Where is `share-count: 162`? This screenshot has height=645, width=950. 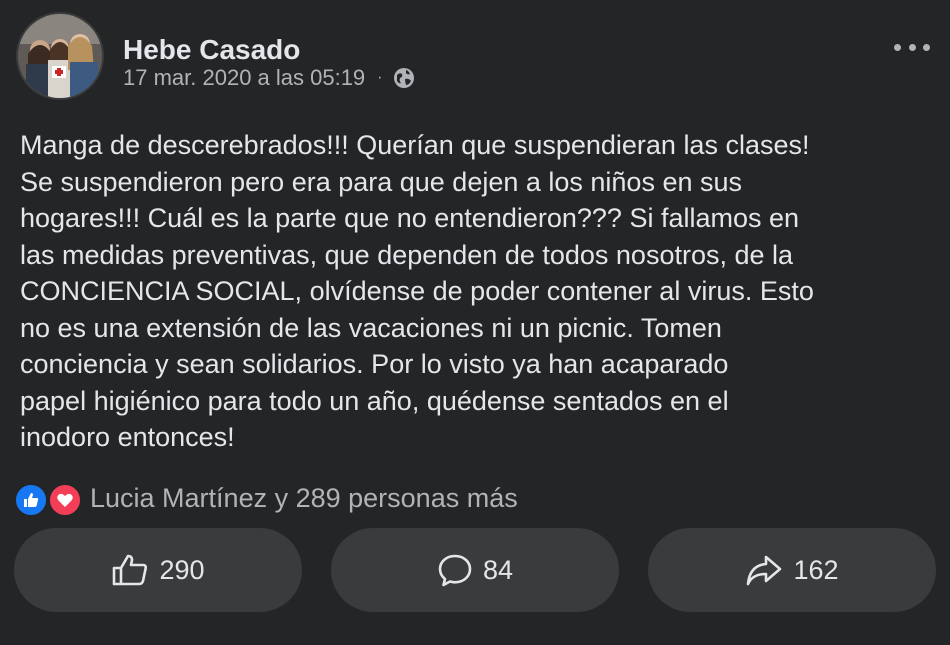 share-count: 162 is located at coordinates (816, 569).